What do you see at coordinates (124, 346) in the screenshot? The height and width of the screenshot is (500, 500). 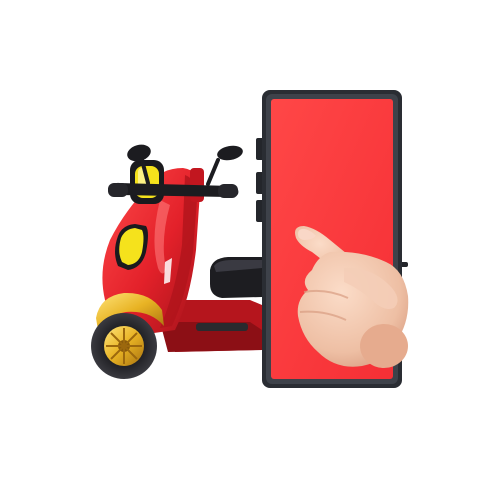 I see `front-spokes` at bounding box center [124, 346].